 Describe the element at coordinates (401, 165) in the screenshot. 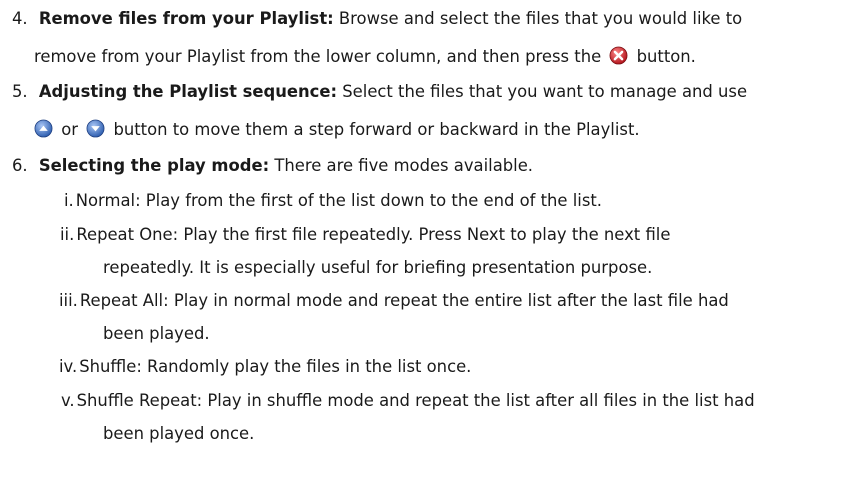

I see `item-text: There are five modes available.` at that location.